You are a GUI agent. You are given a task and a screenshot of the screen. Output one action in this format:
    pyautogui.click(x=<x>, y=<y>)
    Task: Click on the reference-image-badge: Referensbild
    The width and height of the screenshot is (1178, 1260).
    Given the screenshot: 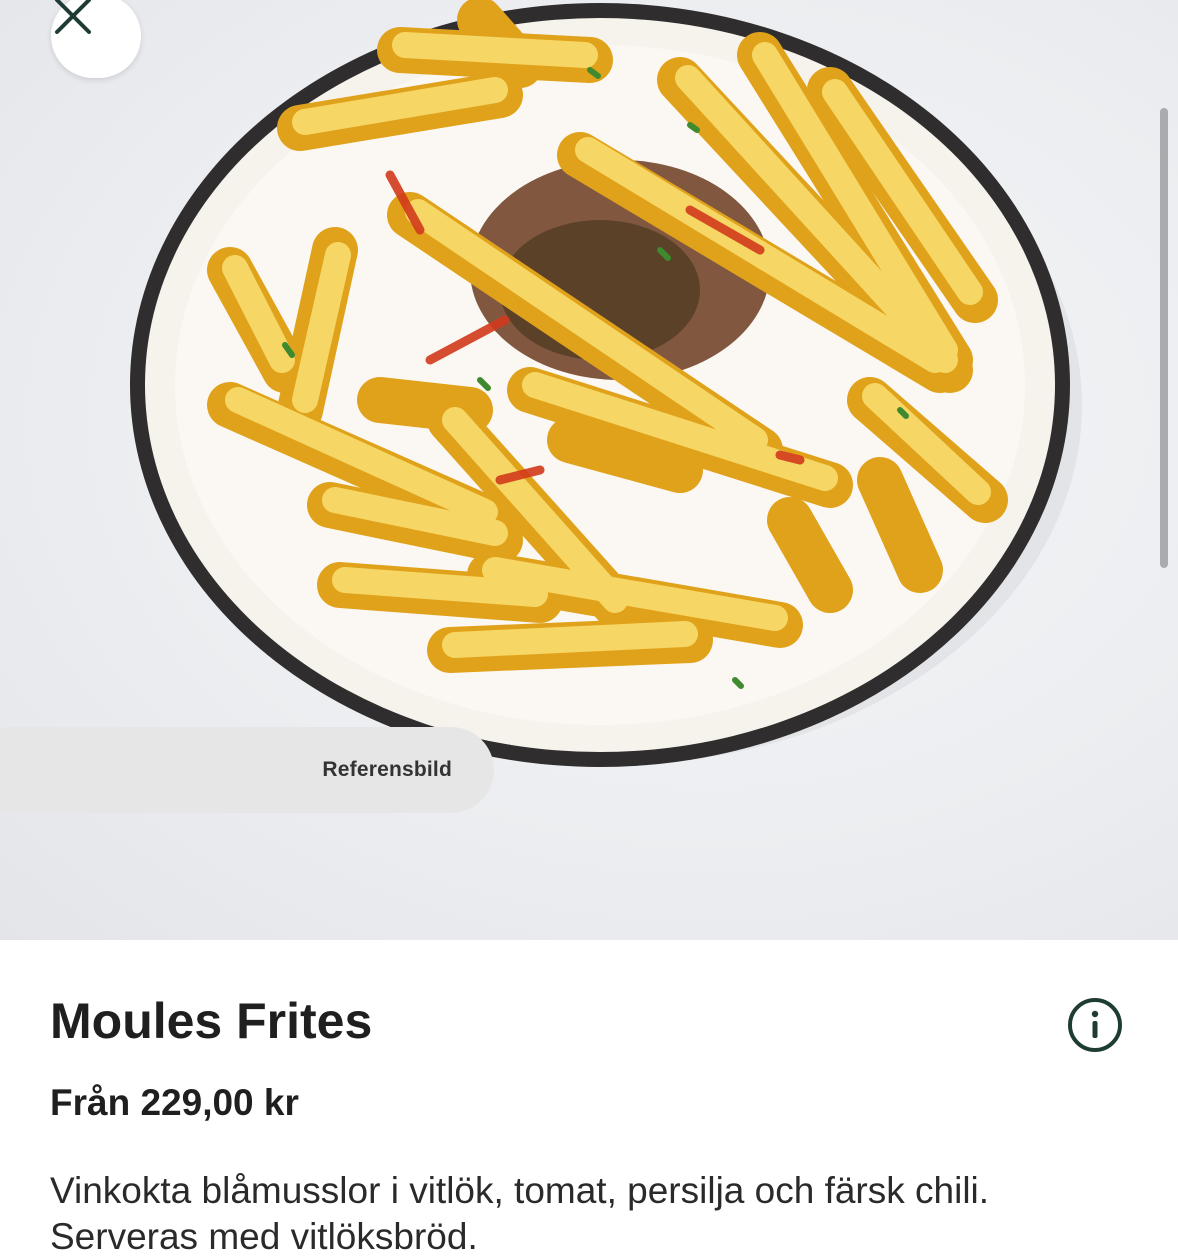 What is the action you would take?
    pyautogui.click(x=247, y=770)
    